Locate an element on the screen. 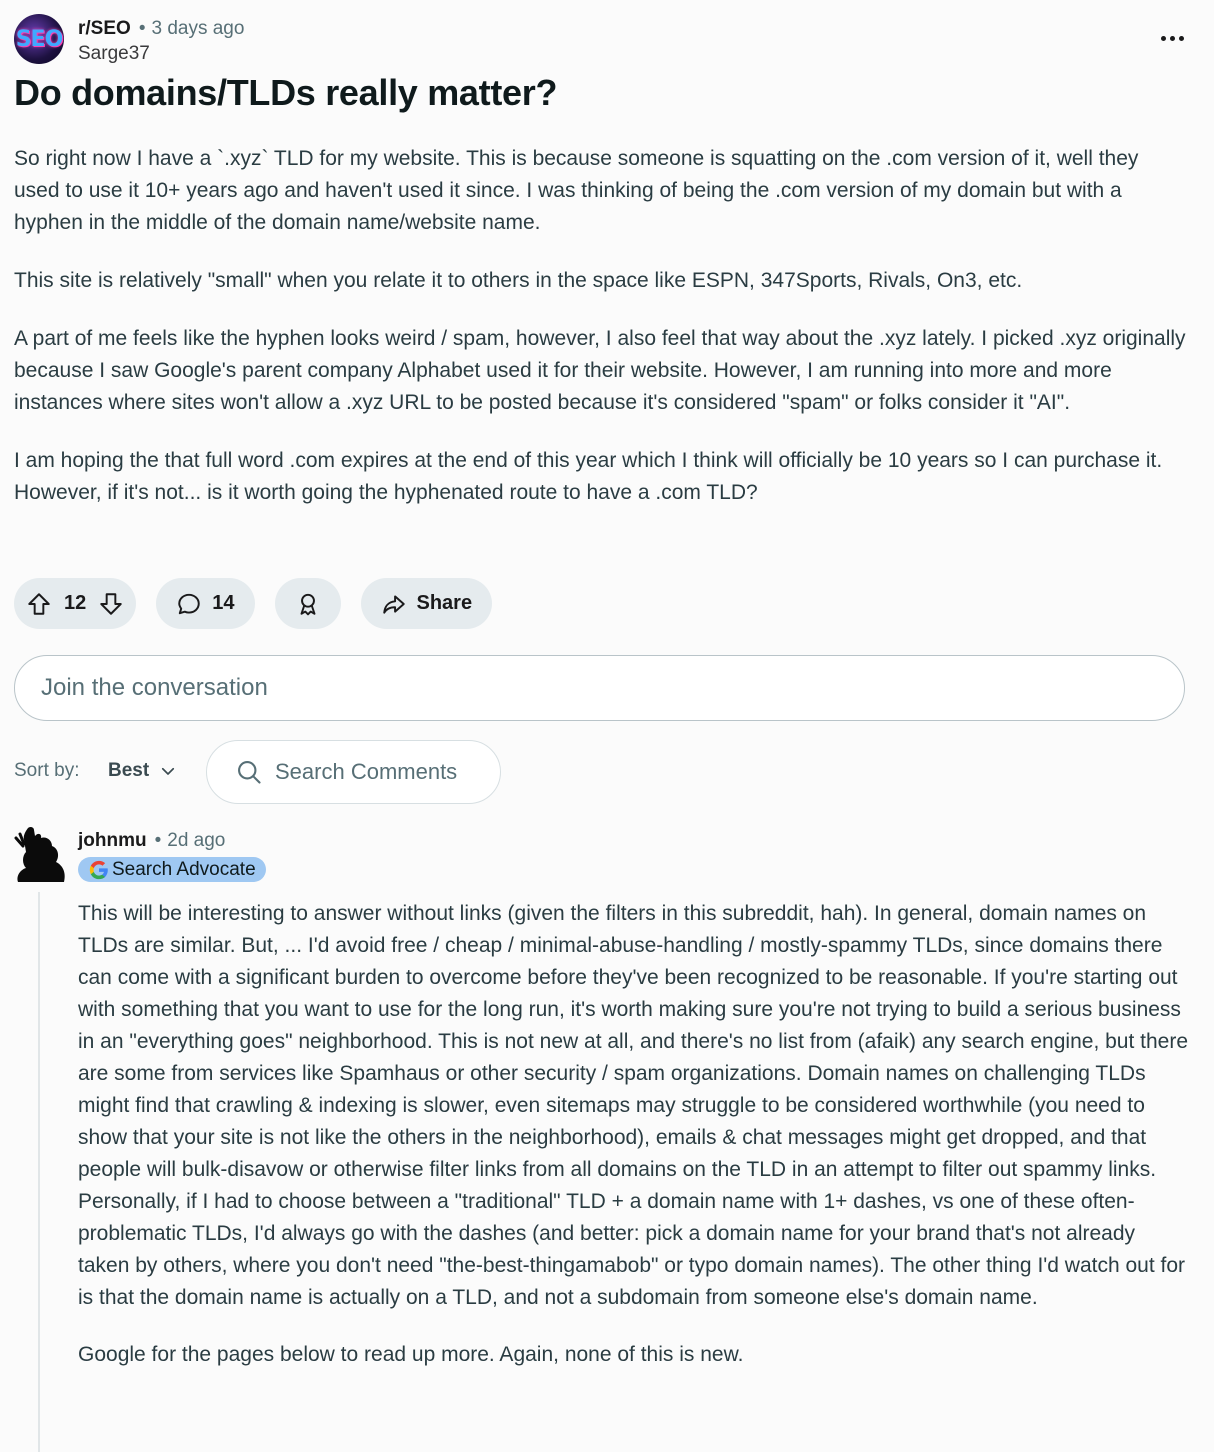  vote-count: 12 is located at coordinates (75, 603).